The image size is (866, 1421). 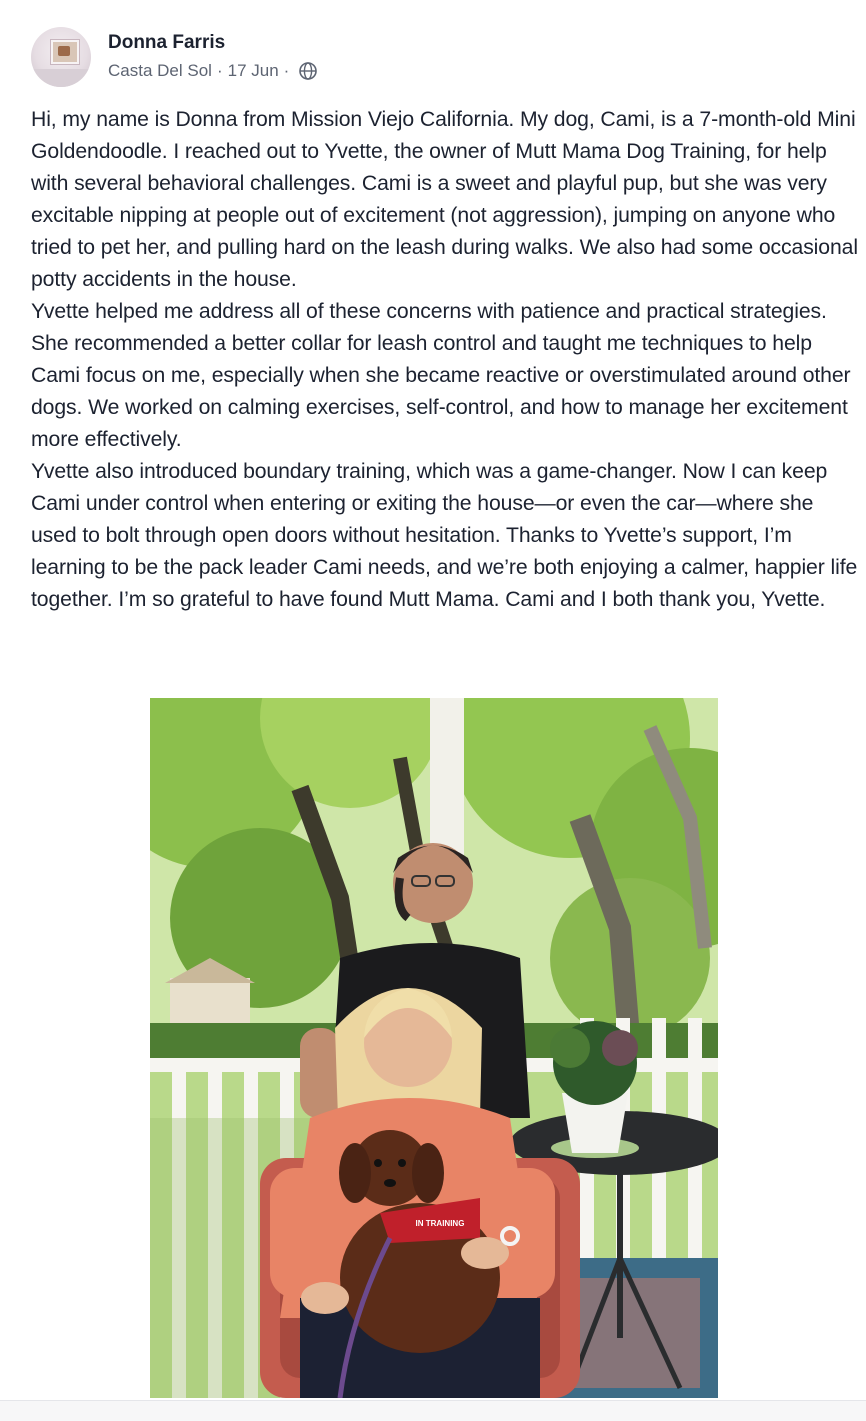 I want to click on globe-icon, so click(x=308, y=71).